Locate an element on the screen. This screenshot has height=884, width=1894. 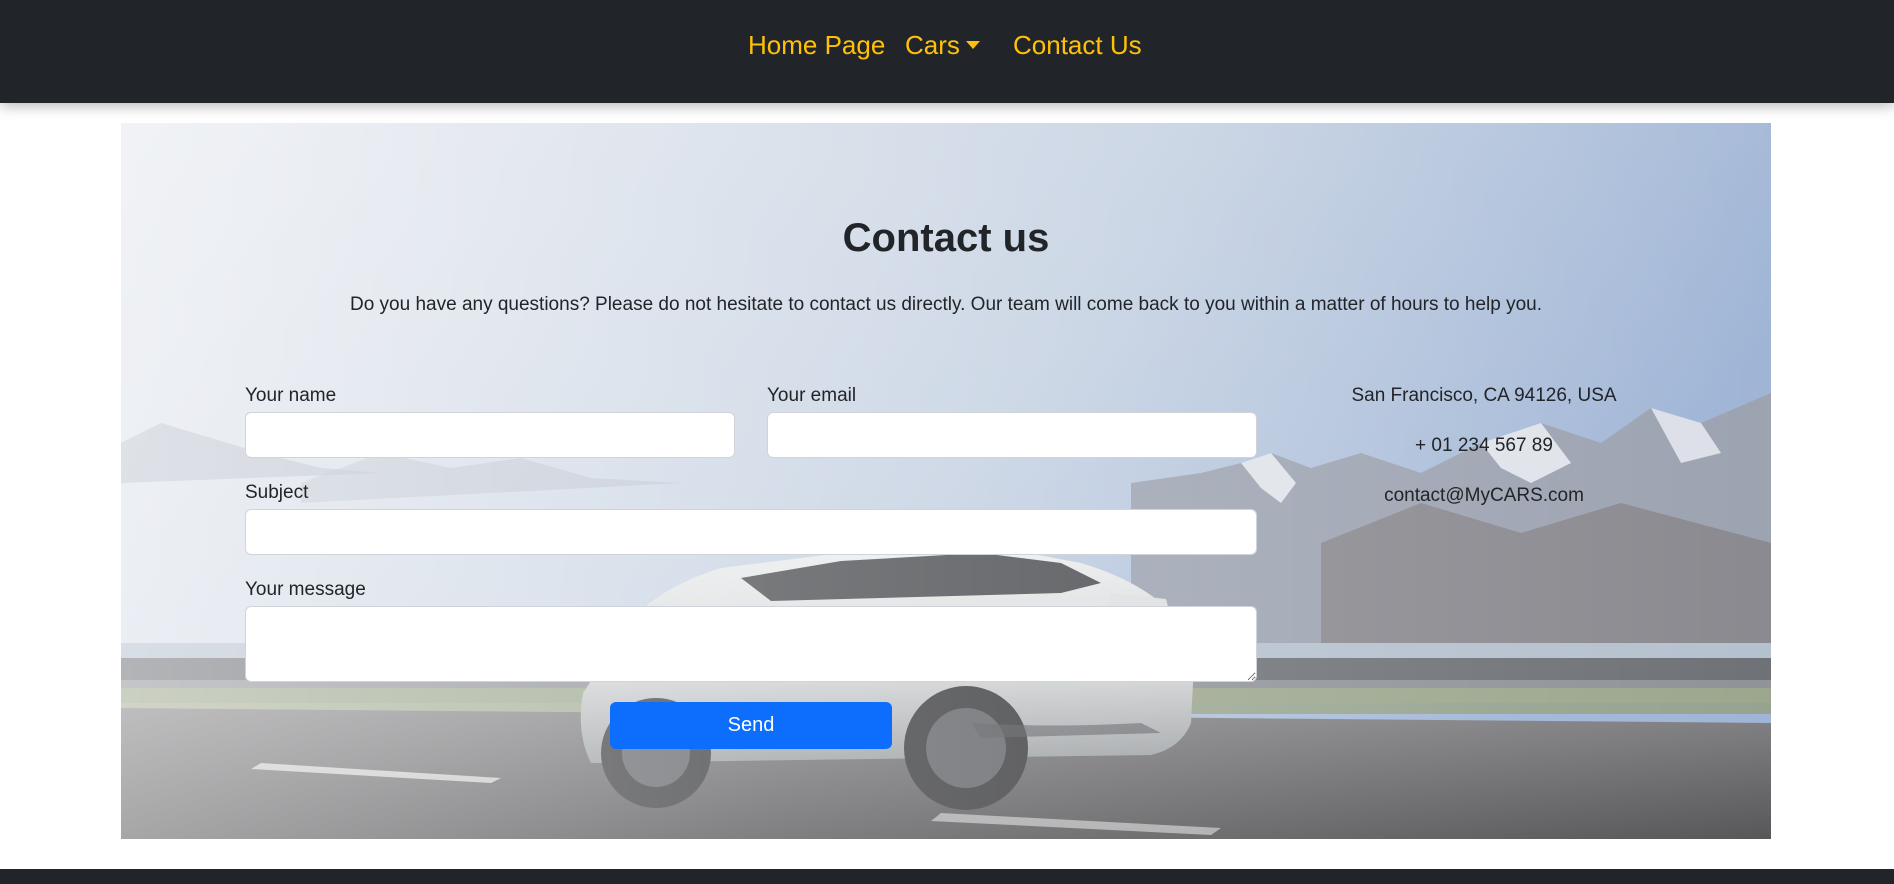
nav-contact-link: Contact Us is located at coordinates (1077, 45).